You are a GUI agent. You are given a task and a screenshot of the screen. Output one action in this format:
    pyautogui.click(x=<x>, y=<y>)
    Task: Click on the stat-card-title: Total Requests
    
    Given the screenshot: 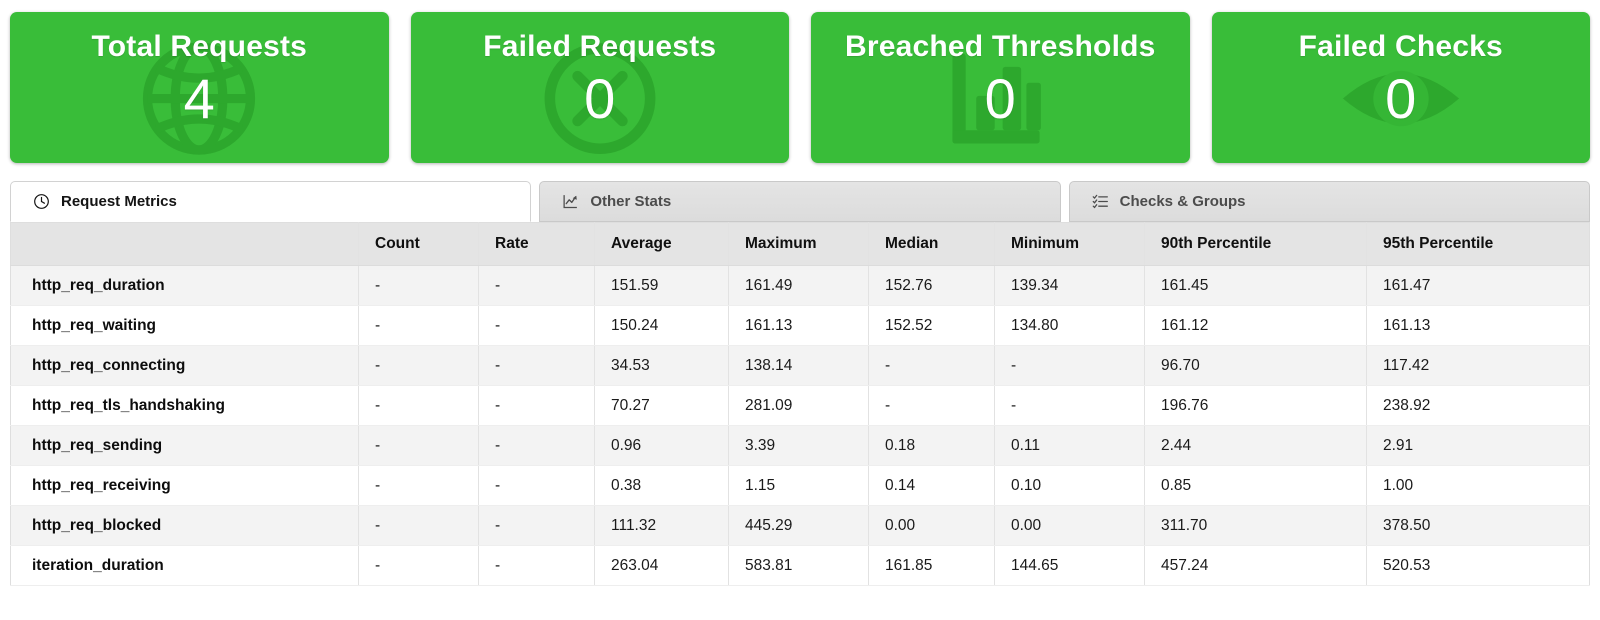 What is the action you would take?
    pyautogui.click(x=199, y=46)
    